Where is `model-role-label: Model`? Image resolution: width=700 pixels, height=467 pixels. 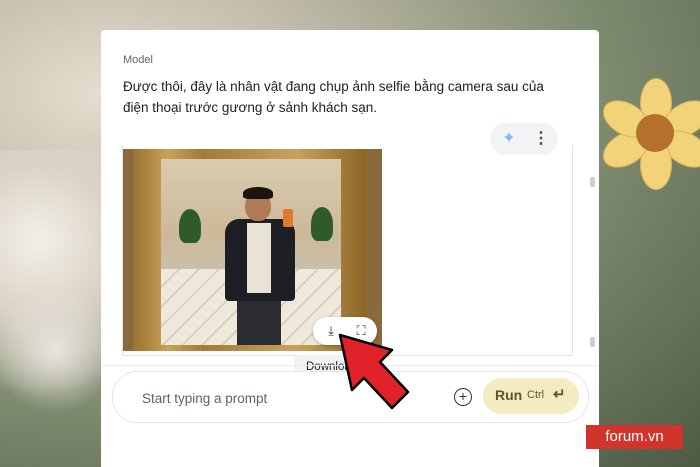
model-role-label: Model is located at coordinates (138, 60).